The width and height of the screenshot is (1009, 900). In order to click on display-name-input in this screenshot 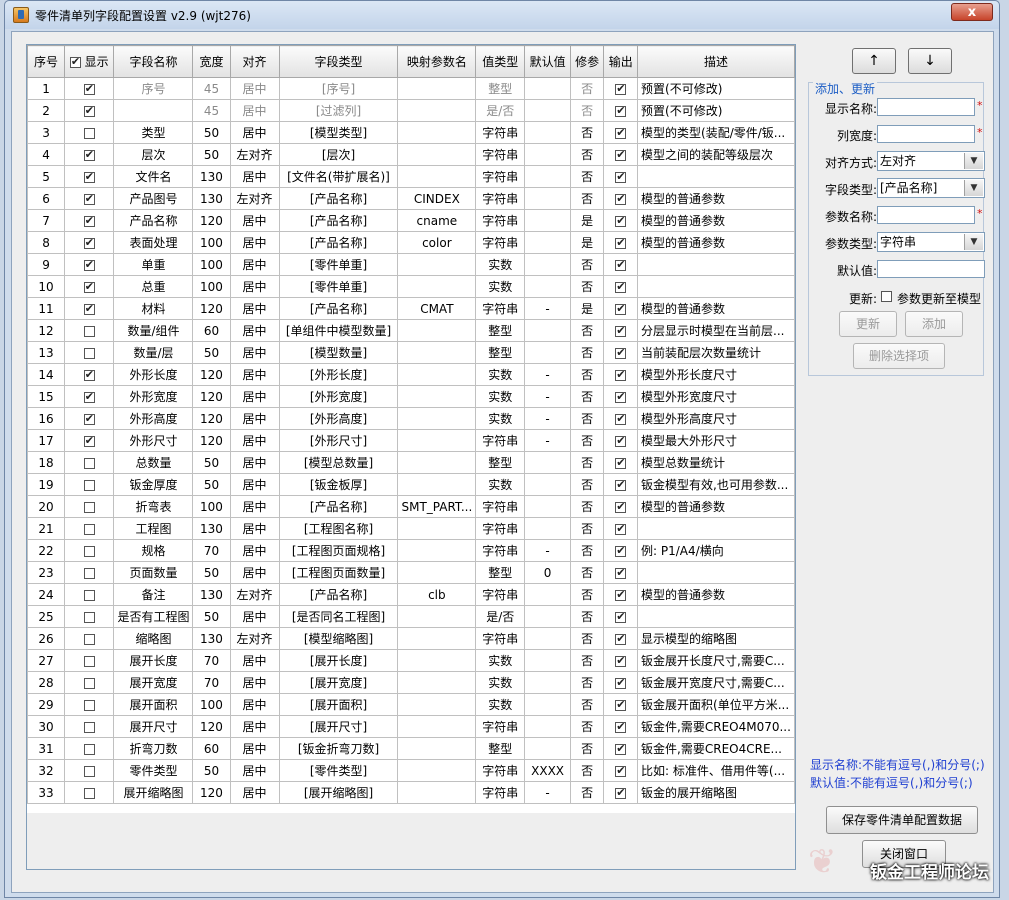, I will do `click(926, 107)`.